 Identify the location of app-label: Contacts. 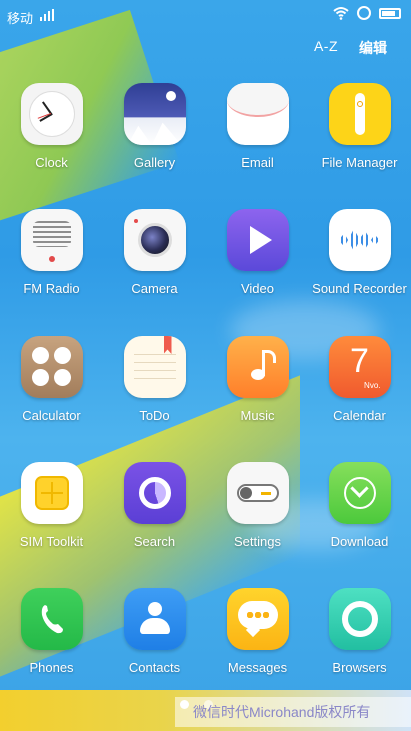
(154, 667).